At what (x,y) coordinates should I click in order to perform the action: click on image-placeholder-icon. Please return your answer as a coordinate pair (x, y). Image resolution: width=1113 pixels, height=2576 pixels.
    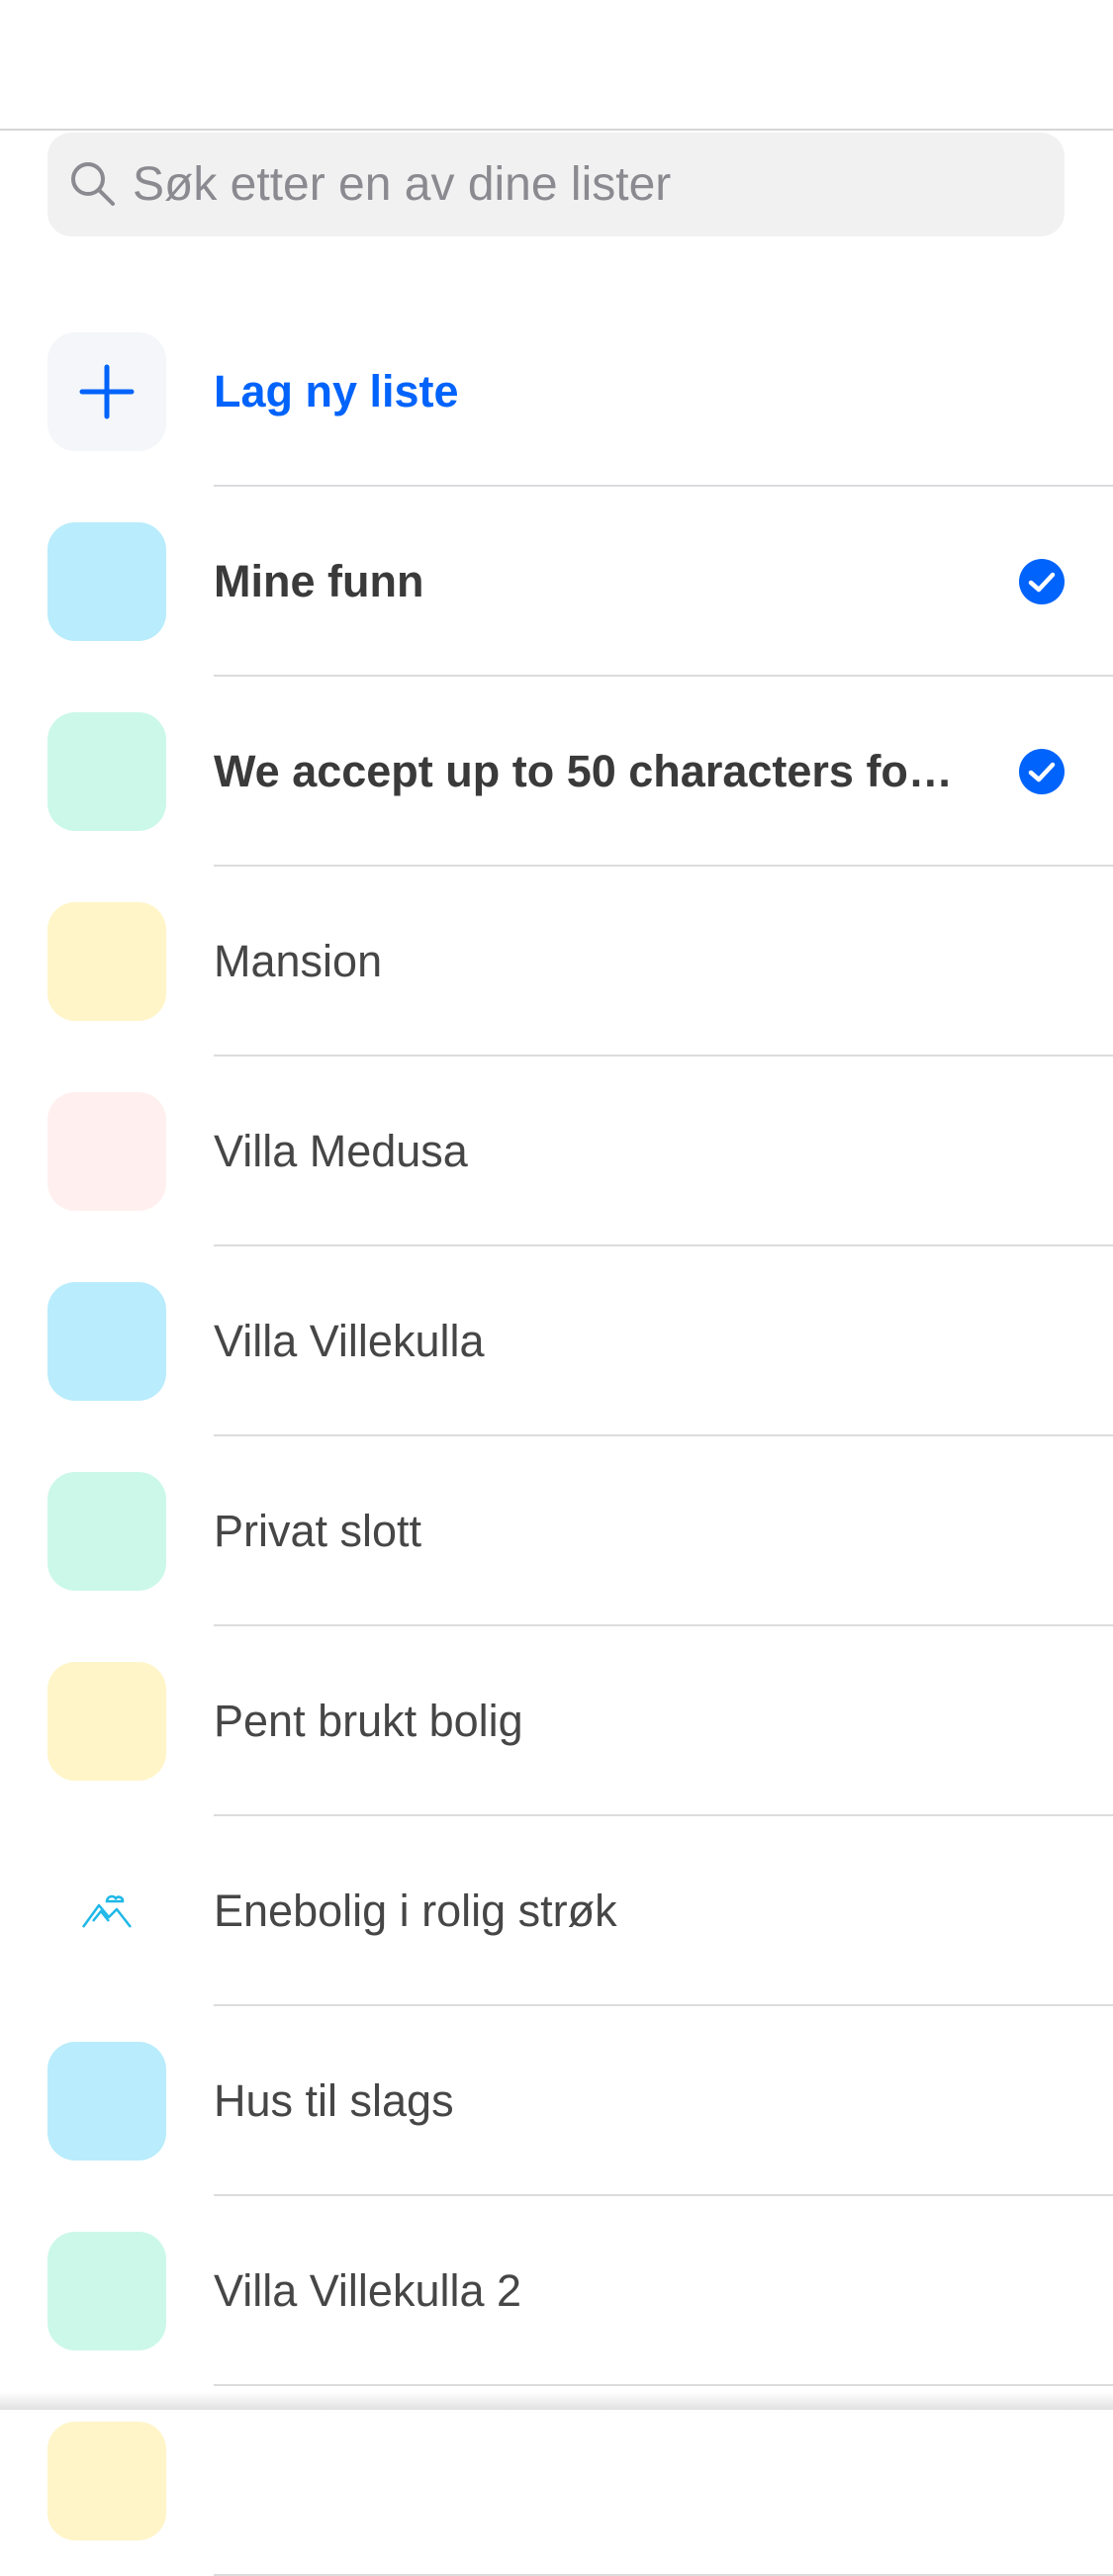
    Looking at the image, I should click on (106, 1911).